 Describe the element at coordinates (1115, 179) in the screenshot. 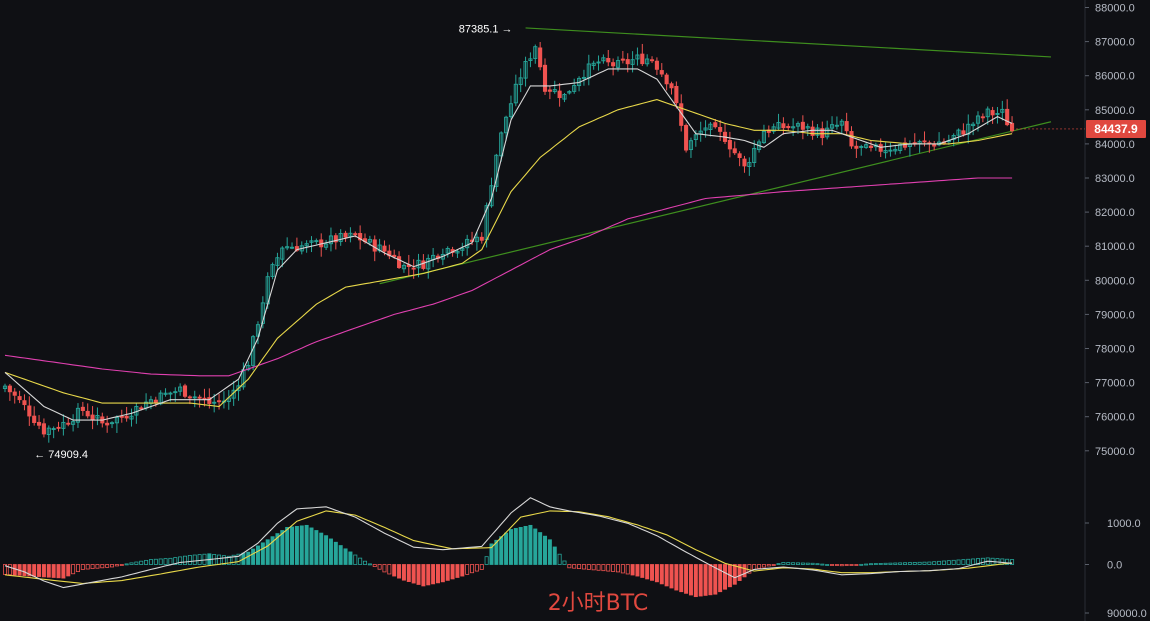

I see `price-tick-label: 83000.0` at that location.